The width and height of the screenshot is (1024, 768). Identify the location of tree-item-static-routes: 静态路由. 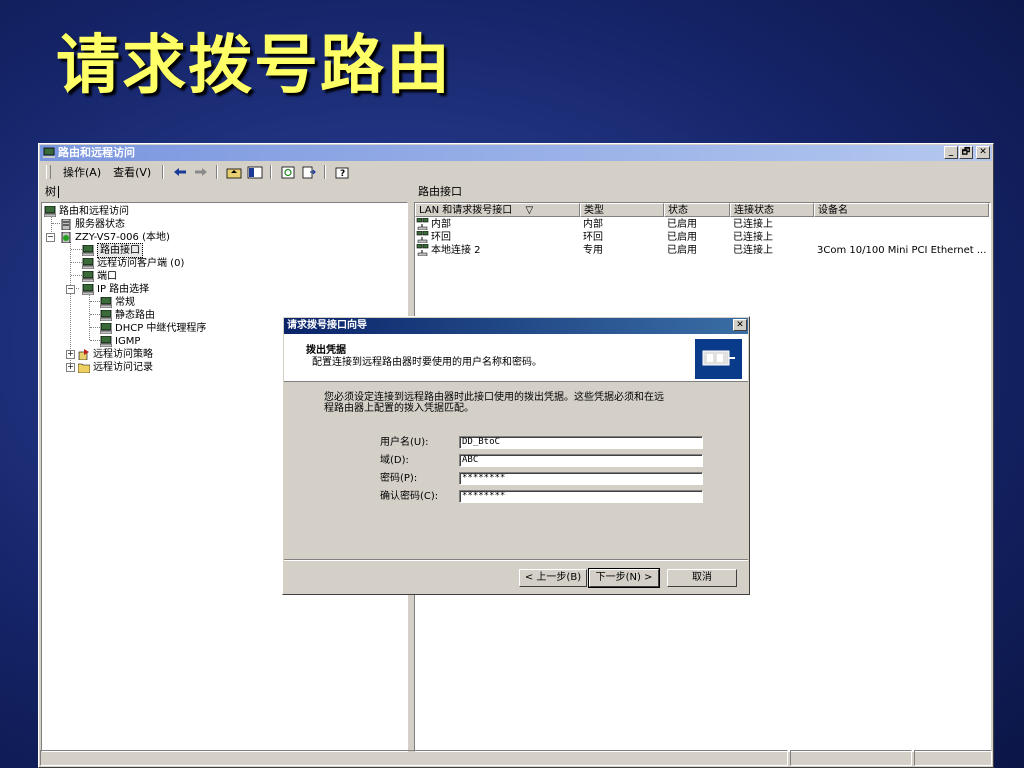
(127, 315).